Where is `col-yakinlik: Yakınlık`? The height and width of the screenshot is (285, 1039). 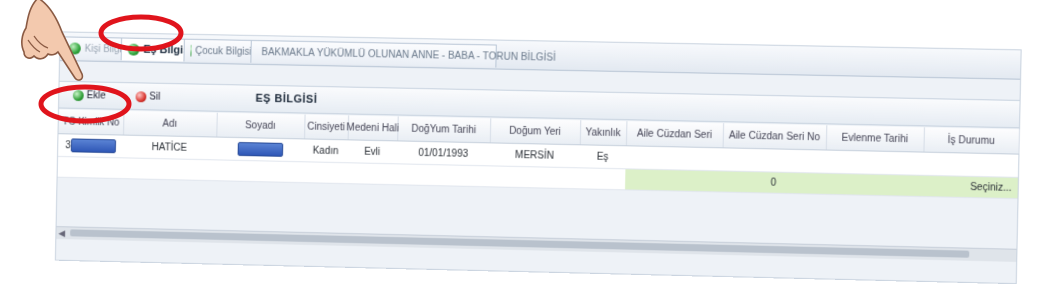 col-yakinlik: Yakınlık is located at coordinates (604, 132).